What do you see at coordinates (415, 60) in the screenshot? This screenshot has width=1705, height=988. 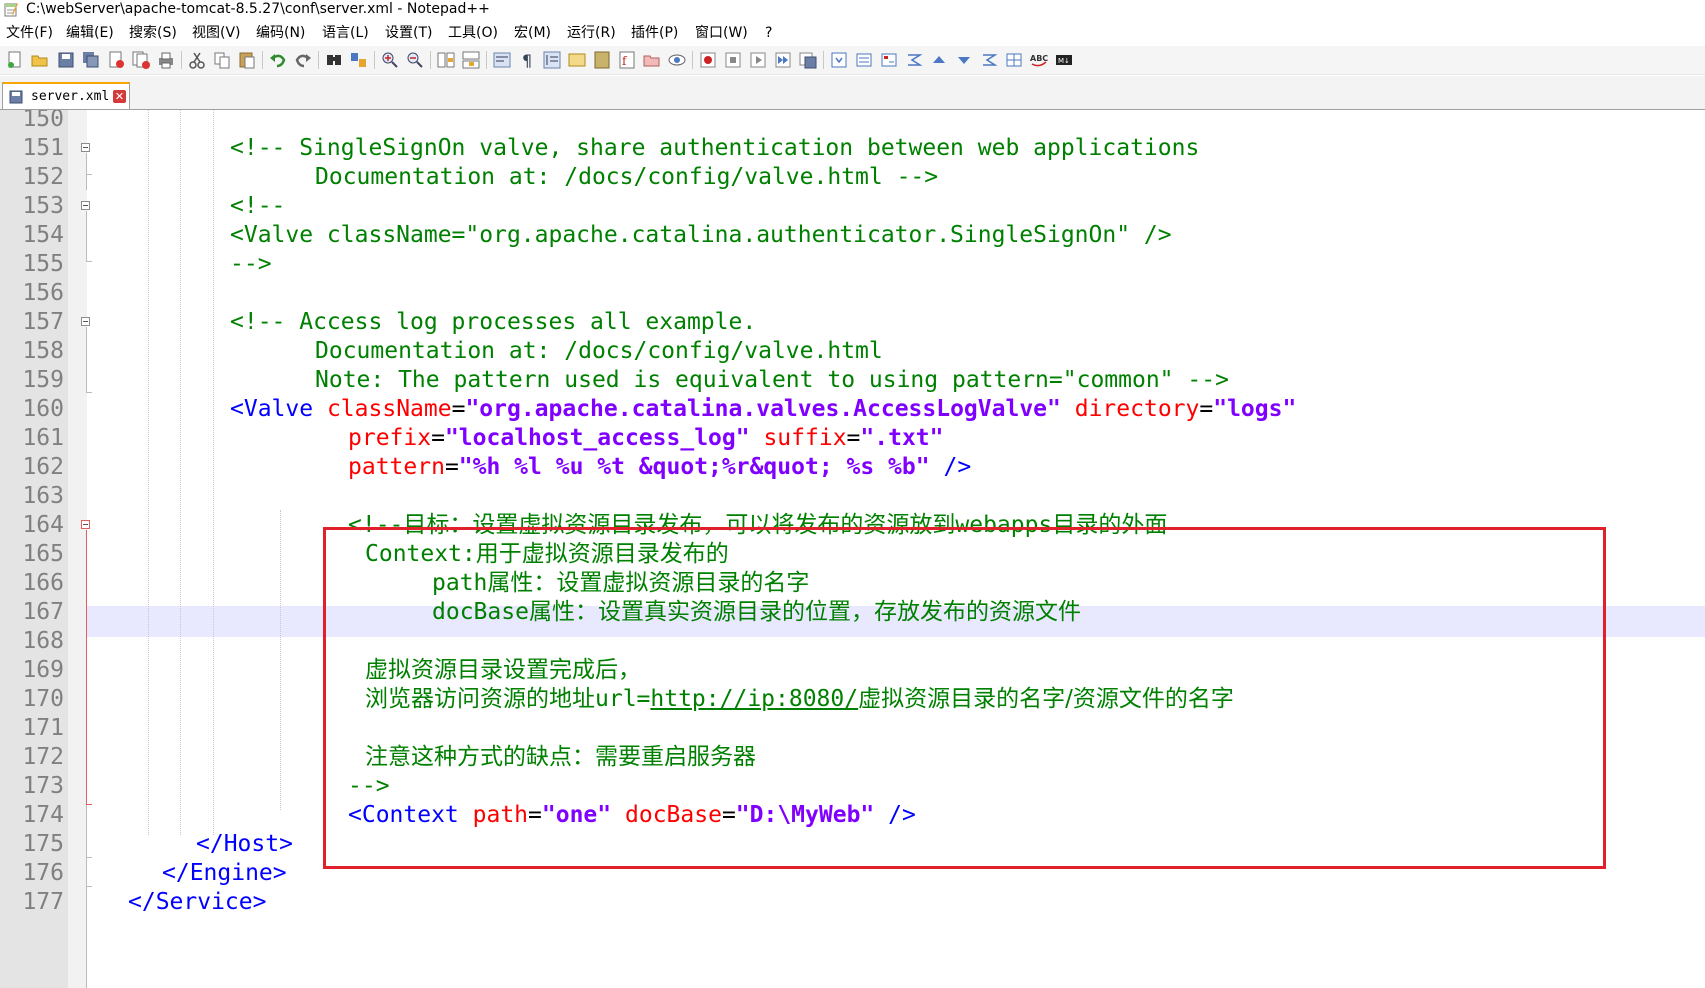 I see `zoom-out-icon` at bounding box center [415, 60].